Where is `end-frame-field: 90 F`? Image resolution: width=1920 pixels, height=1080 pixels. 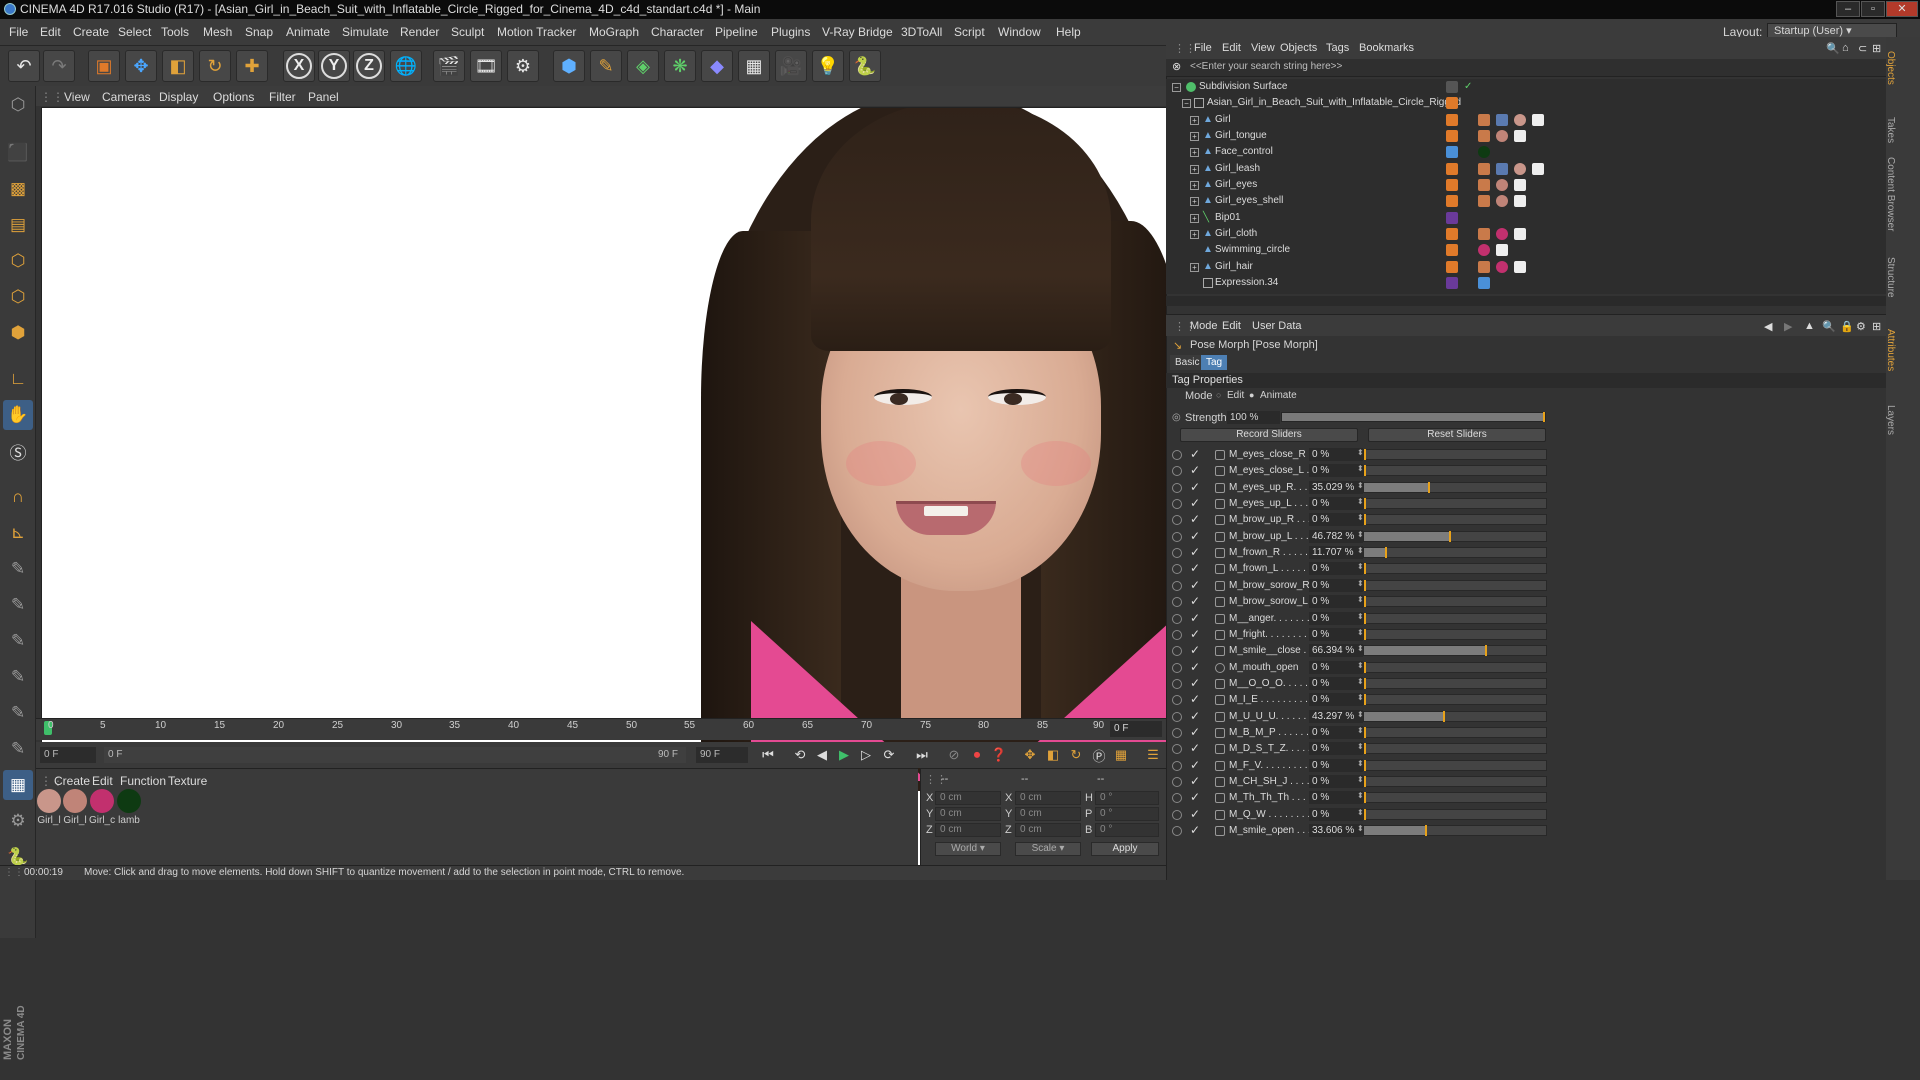
end-frame-field: 90 F is located at coordinates (722, 755).